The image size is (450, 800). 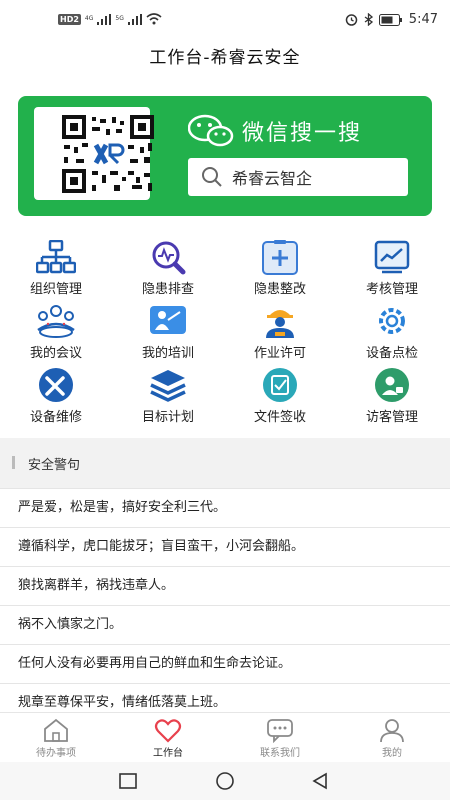 I want to click on signal-5g: 5G, so click(x=119, y=18).